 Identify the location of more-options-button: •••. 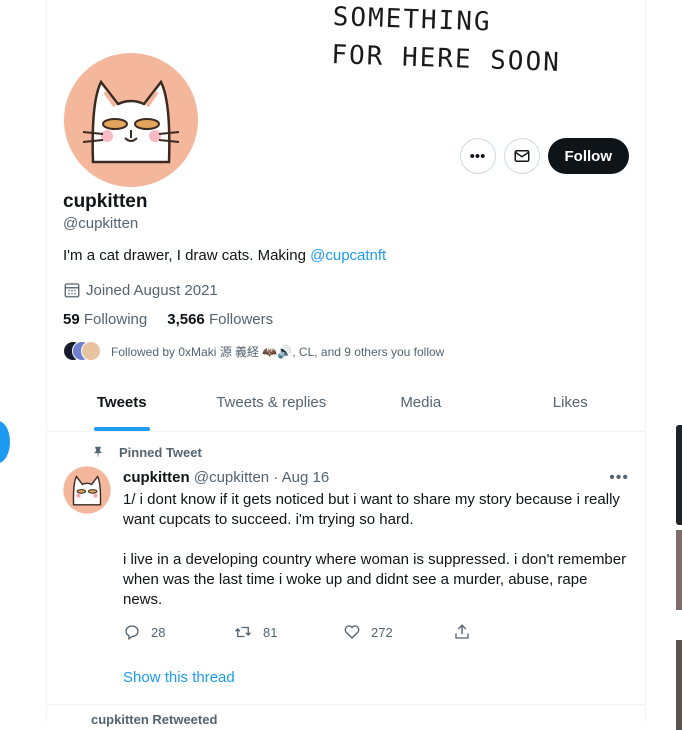
(477, 156).